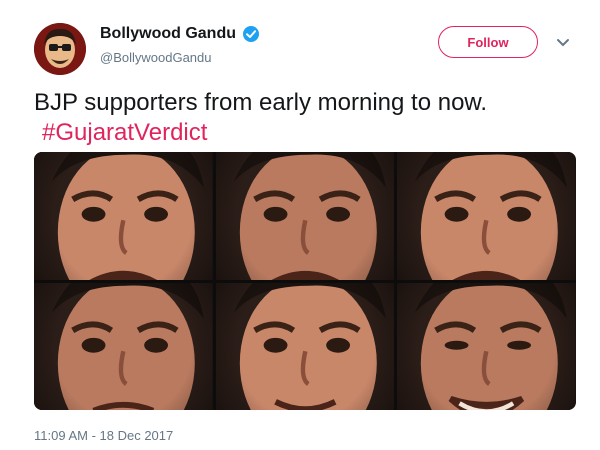 This screenshot has height=450, width=600. I want to click on author-avatar, so click(60, 49).